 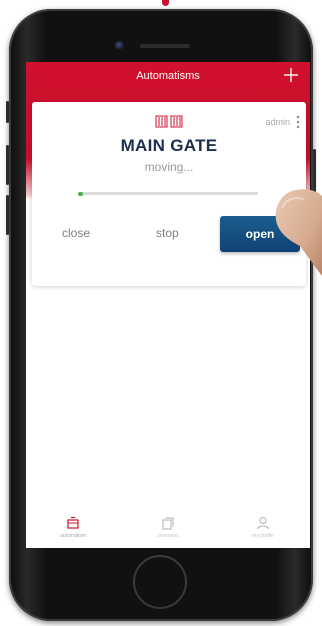 I want to click on progress-fill, so click(x=81, y=193).